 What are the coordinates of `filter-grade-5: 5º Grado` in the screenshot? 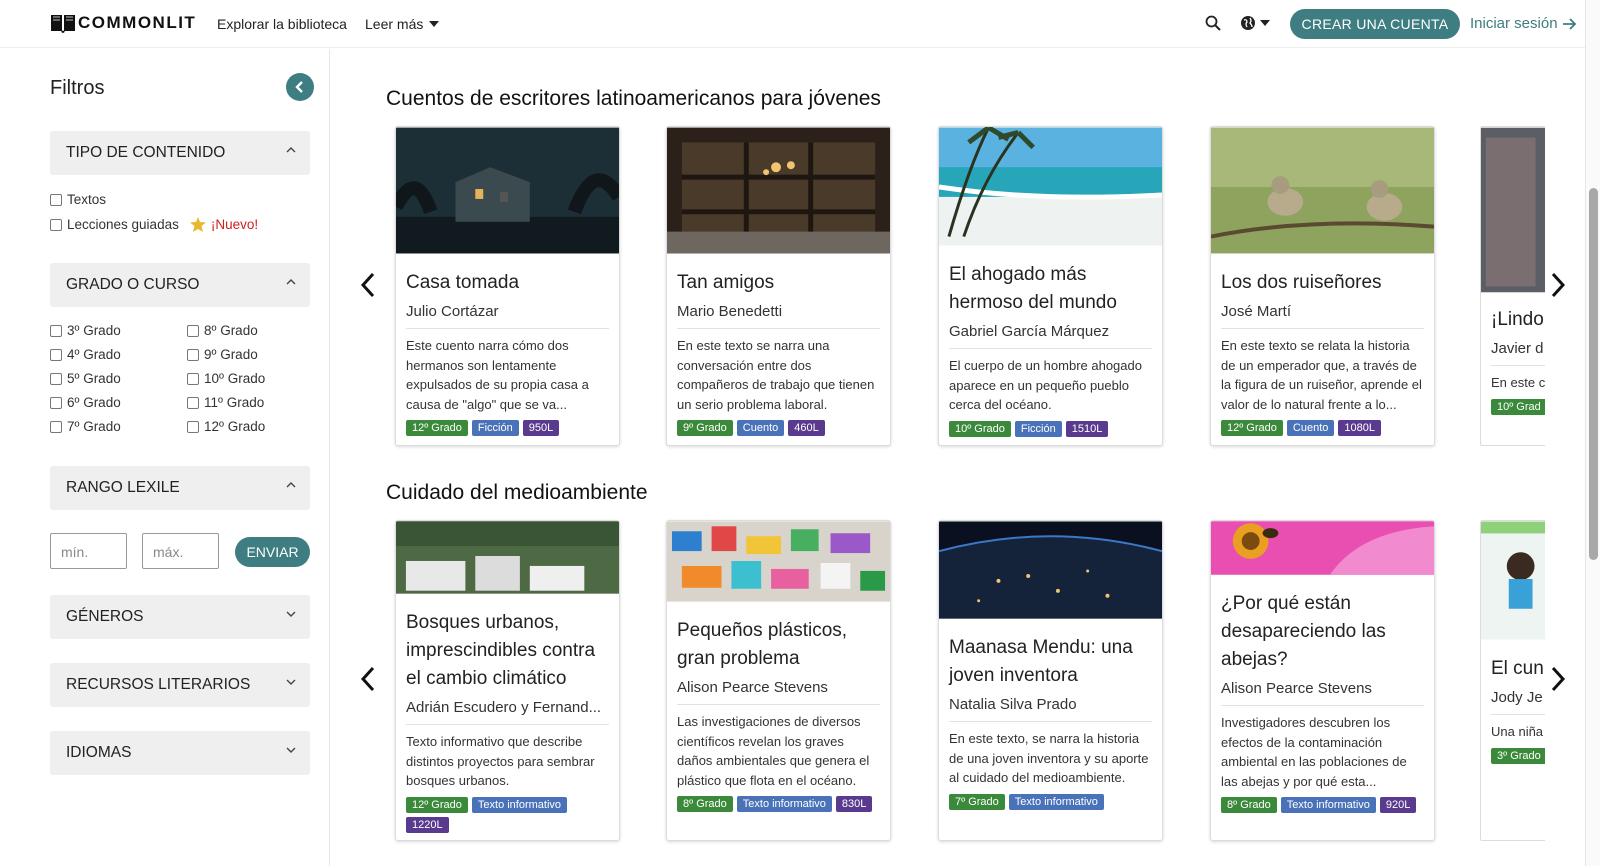 It's located at (85, 378).